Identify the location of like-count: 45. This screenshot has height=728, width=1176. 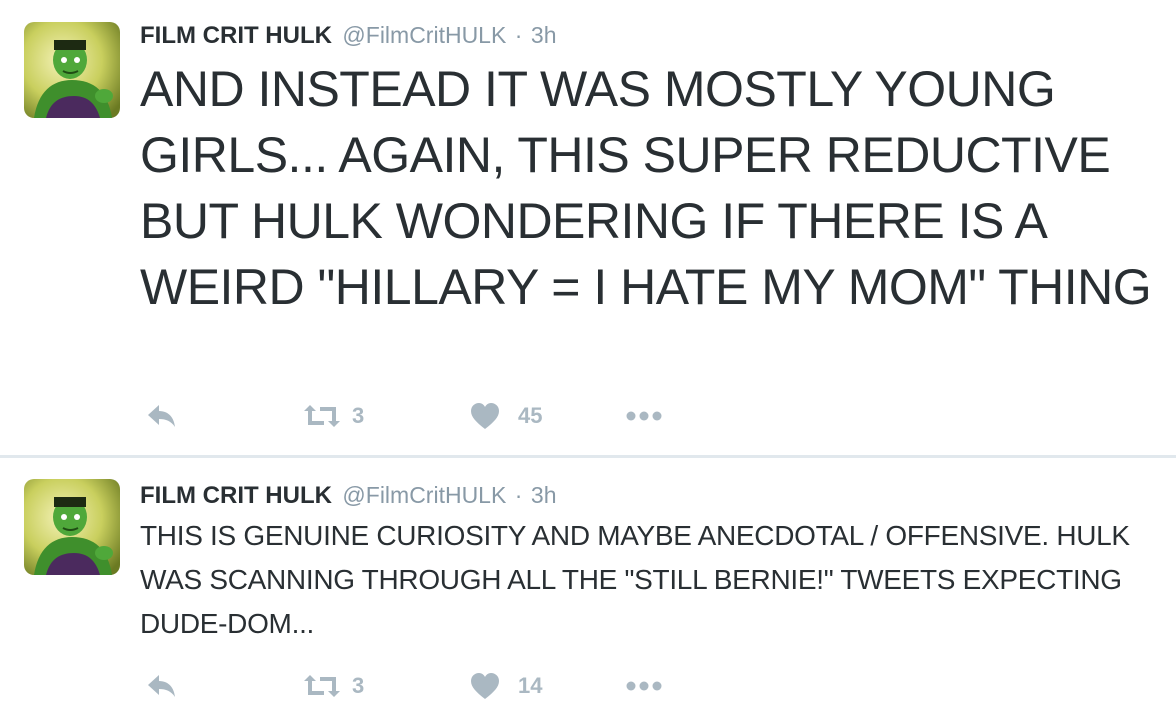
(530, 415).